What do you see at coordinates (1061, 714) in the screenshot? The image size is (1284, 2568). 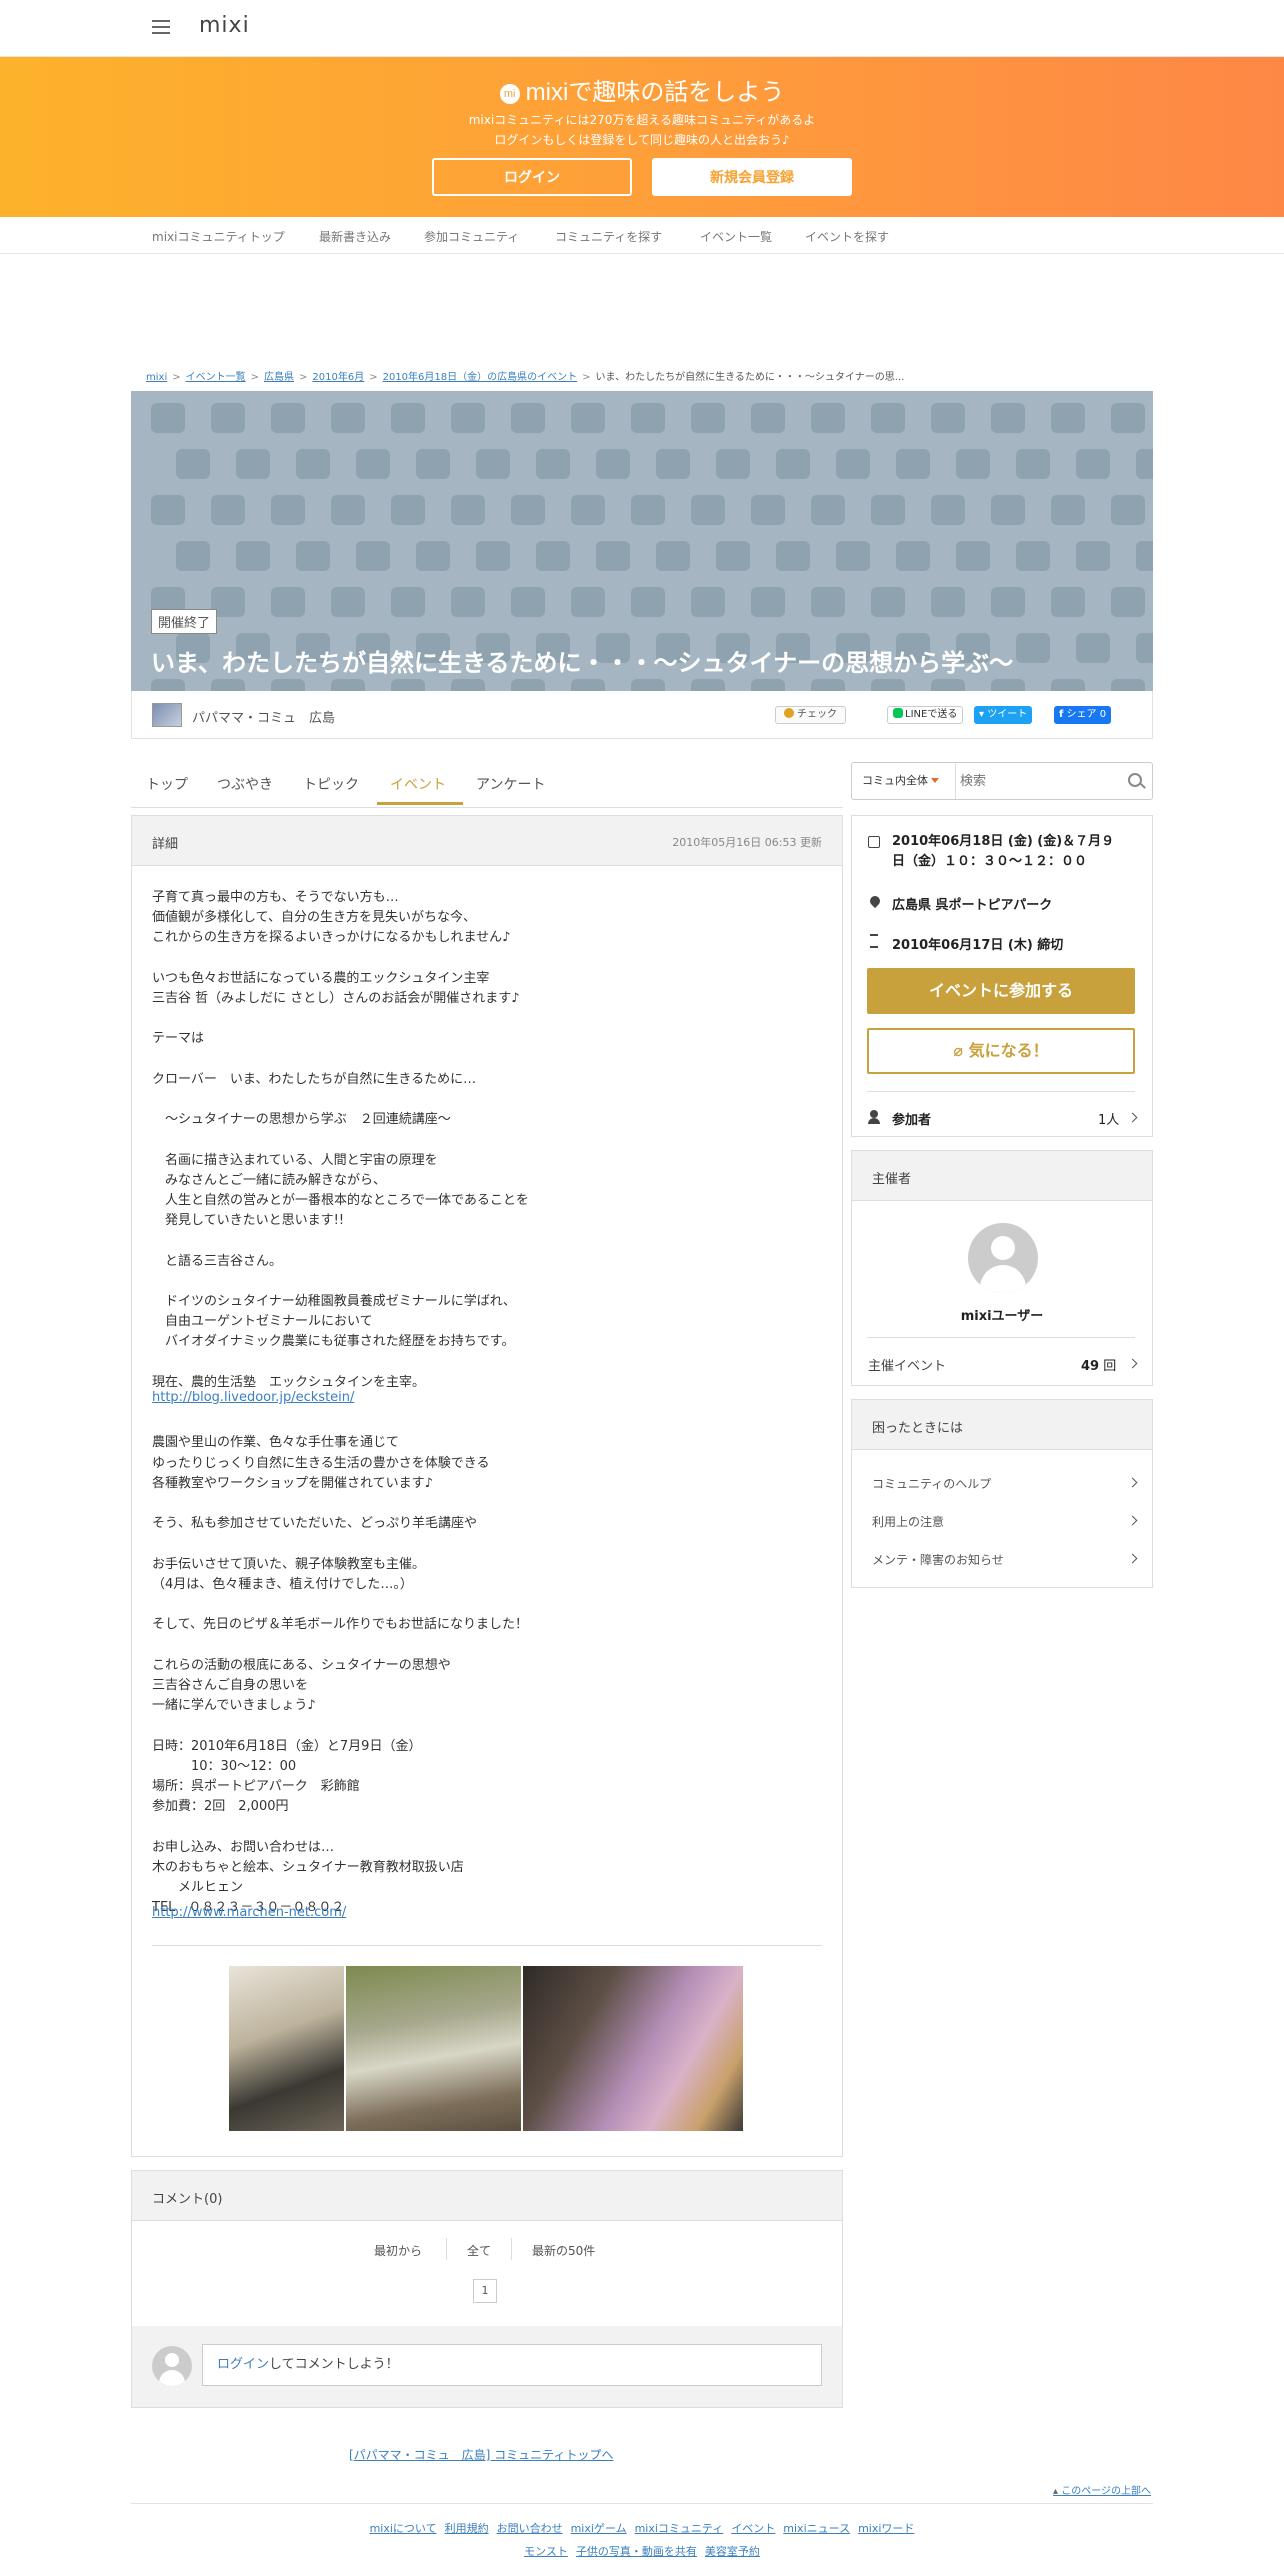 I see `facebook-icon: f` at bounding box center [1061, 714].